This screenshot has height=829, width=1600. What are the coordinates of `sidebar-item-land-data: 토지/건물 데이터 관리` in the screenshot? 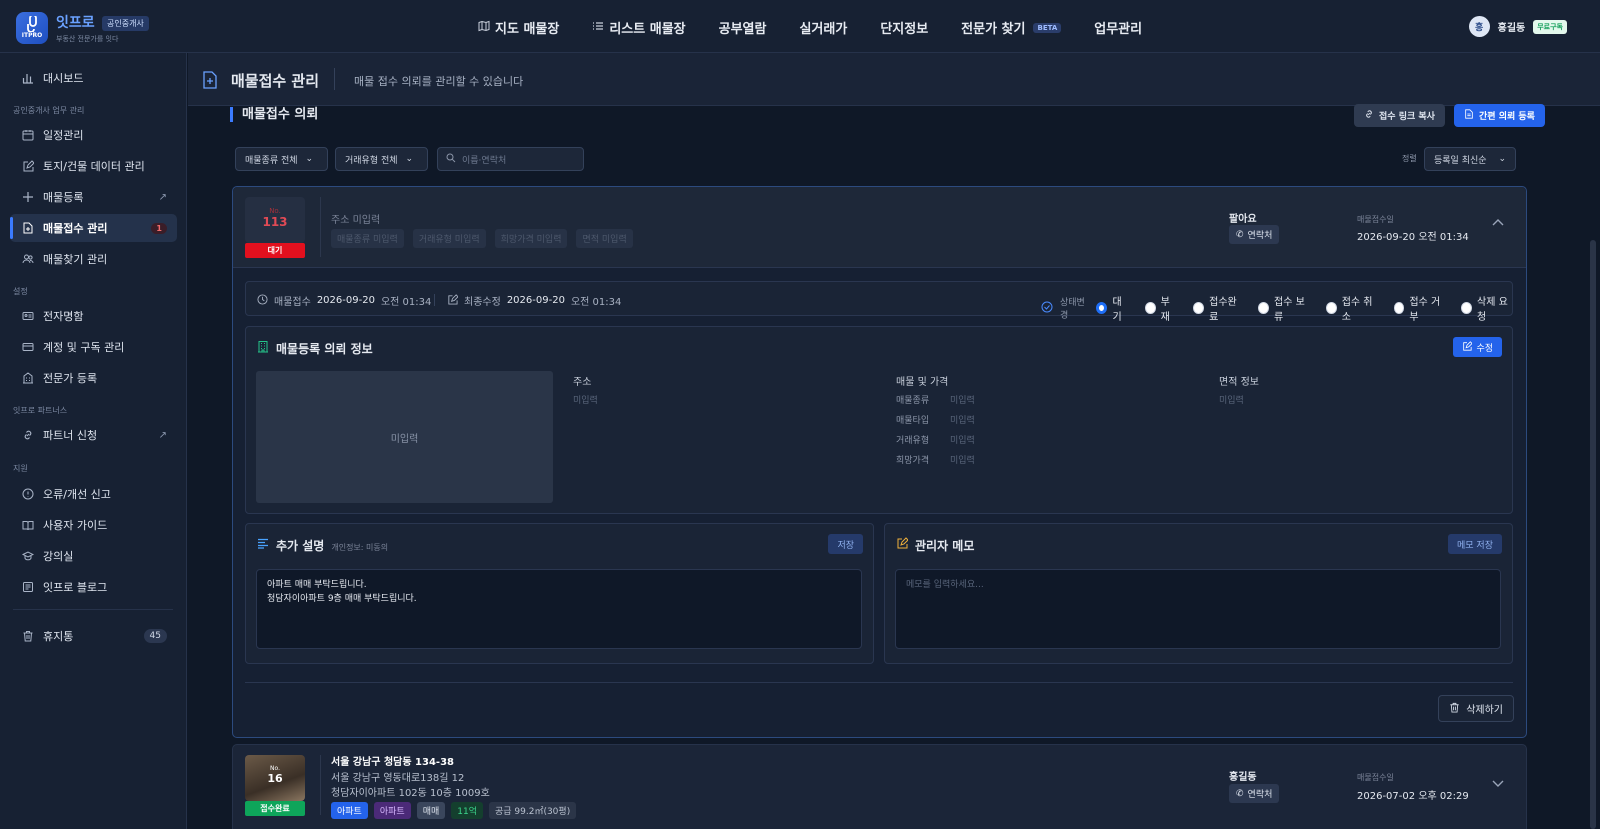 It's located at (93, 166).